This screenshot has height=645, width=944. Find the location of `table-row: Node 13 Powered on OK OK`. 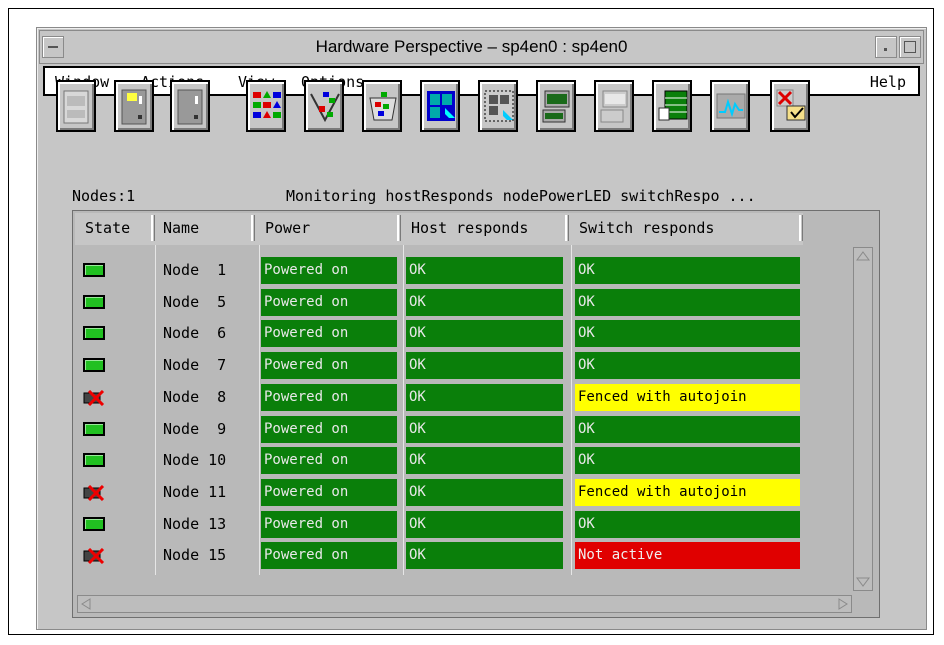

table-row: Node 13 Powered on OK OK is located at coordinates (443, 525).